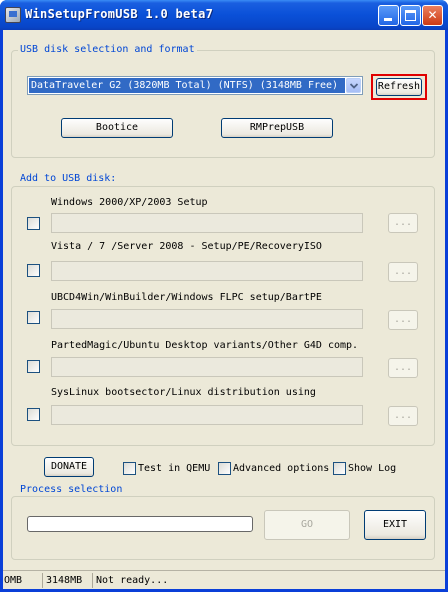 Image resolution: width=448 pixels, height=592 pixels. I want to click on path-field-partedmagic, so click(207, 367).